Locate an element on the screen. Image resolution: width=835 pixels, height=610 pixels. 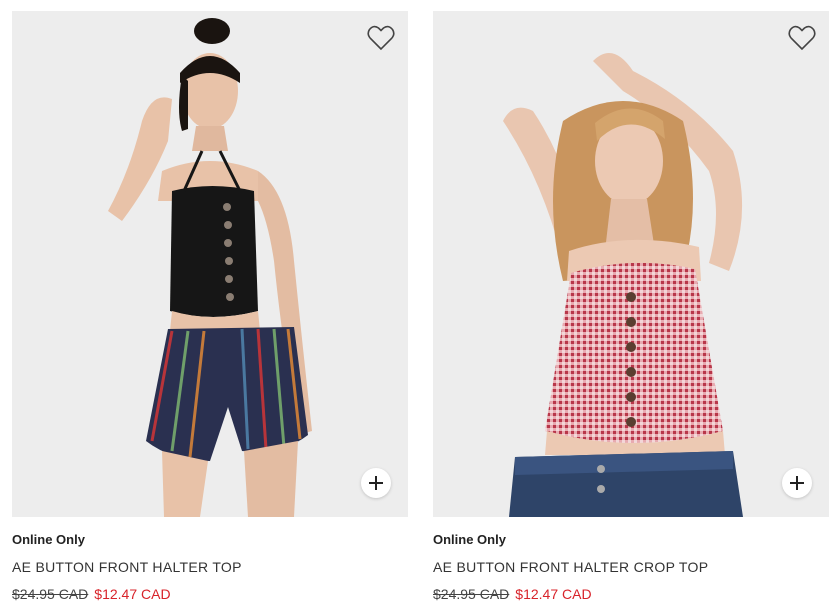
product-name: AE BUTTON FRONT HALTER CROP TOP is located at coordinates (631, 567).